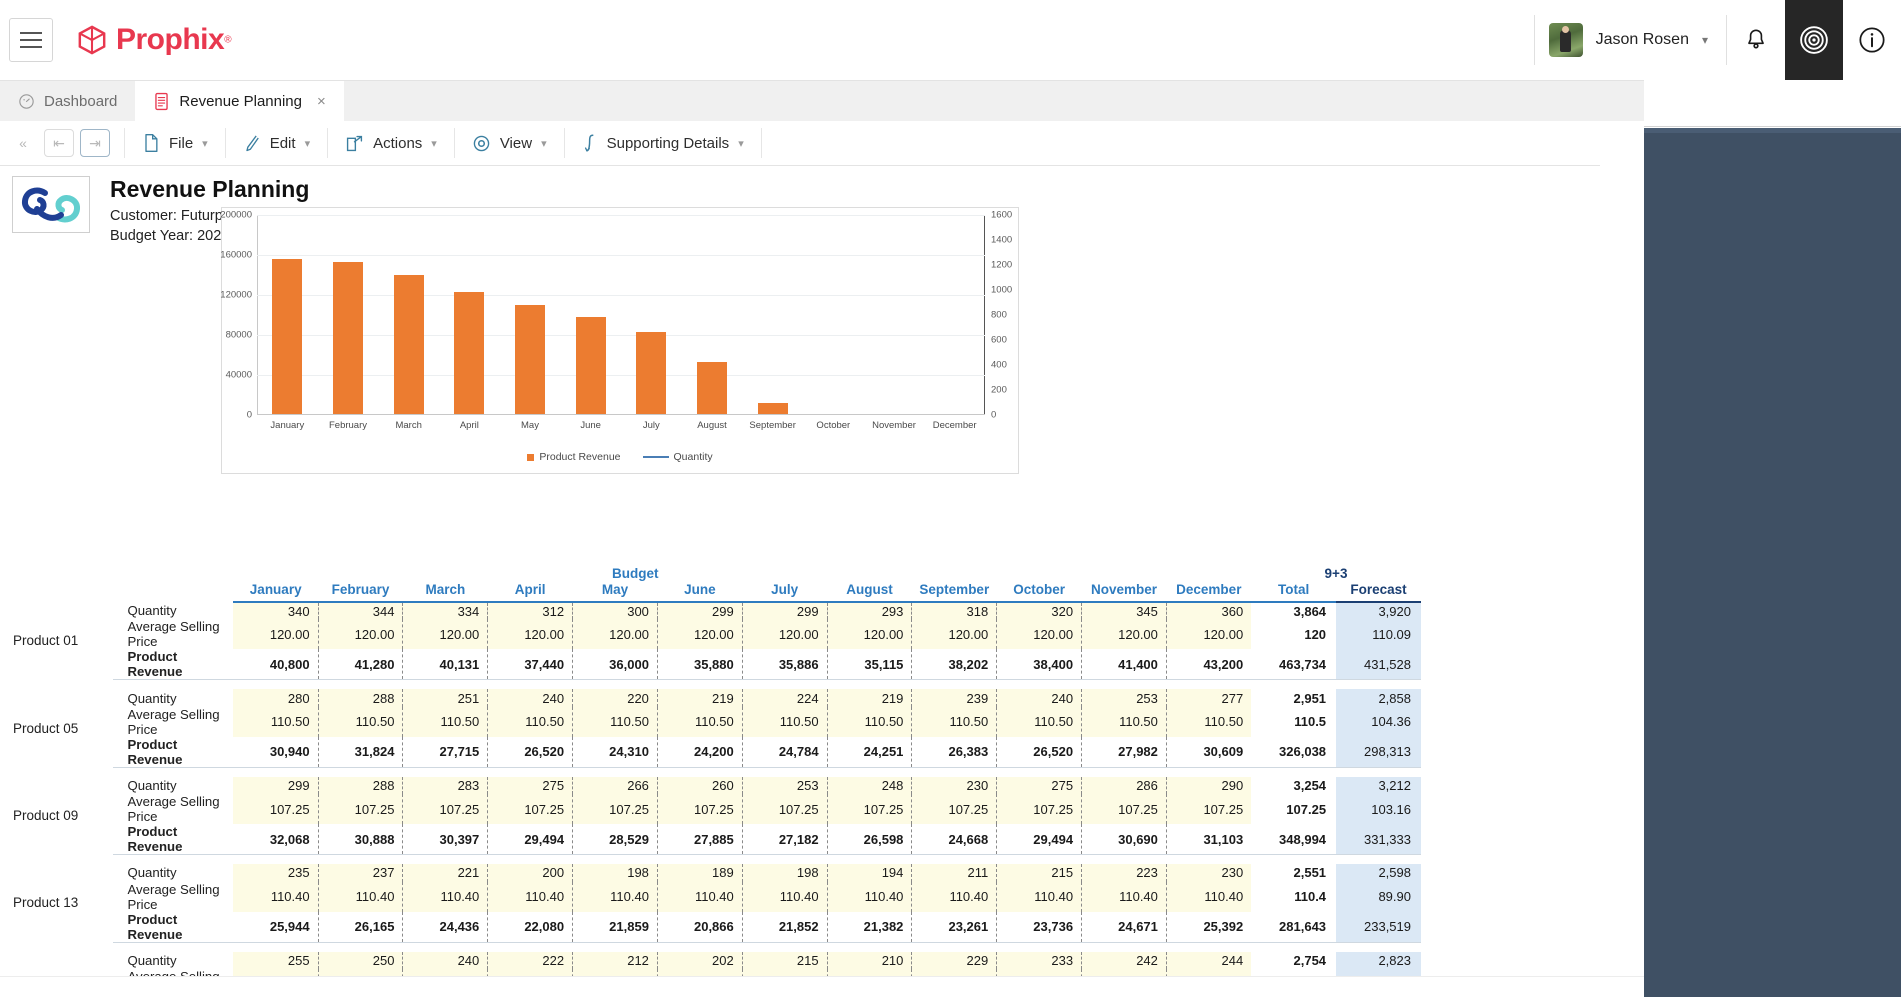 This screenshot has width=1901, height=997. Describe the element at coordinates (175, 143) in the screenshot. I see `menu-file: File ▾` at that location.